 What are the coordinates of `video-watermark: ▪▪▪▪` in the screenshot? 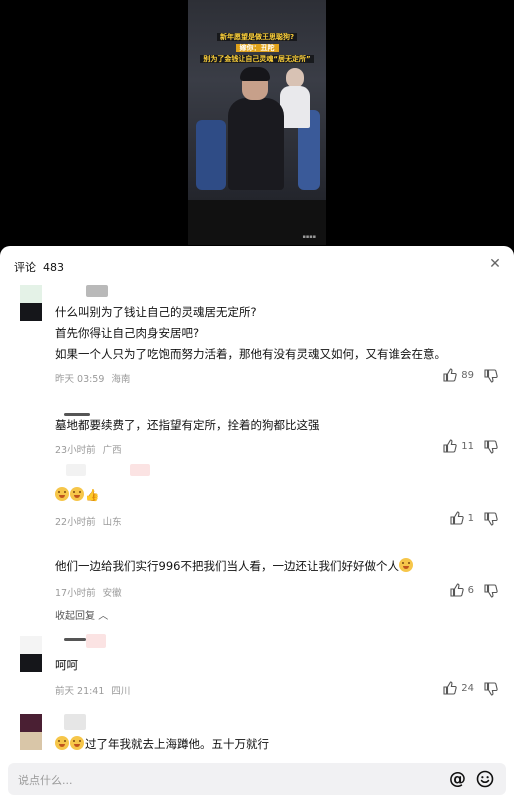 It's located at (309, 237).